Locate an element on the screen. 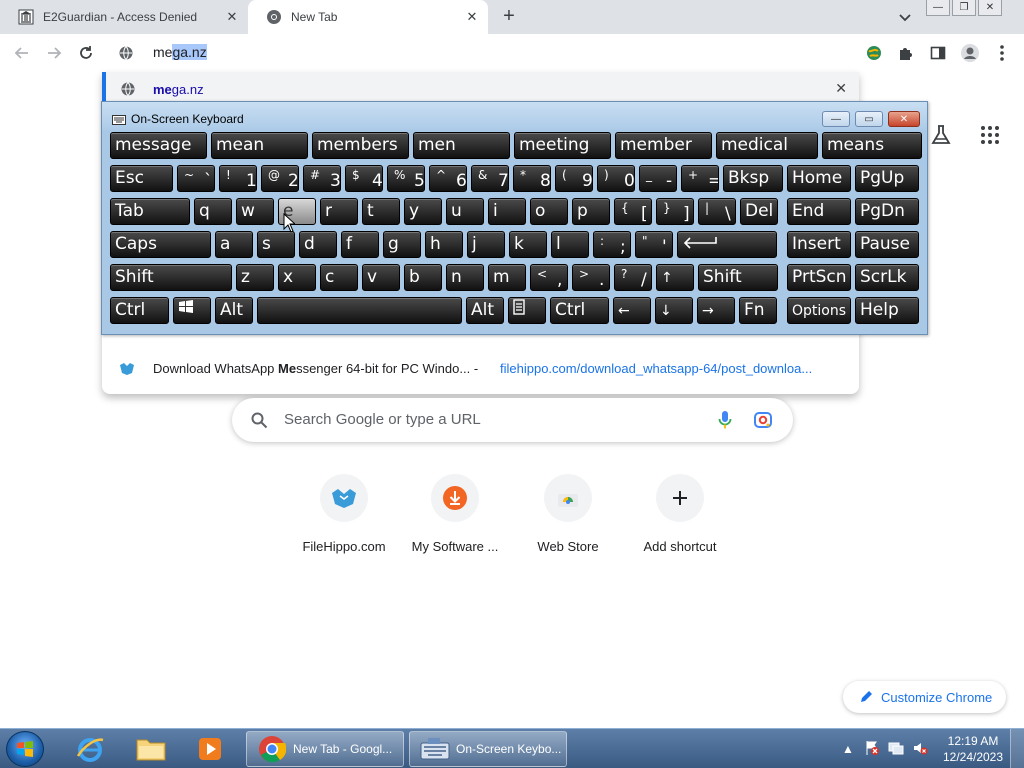 The width and height of the screenshot is (1024, 768). minimize-icon: — is located at coordinates (938, 8).